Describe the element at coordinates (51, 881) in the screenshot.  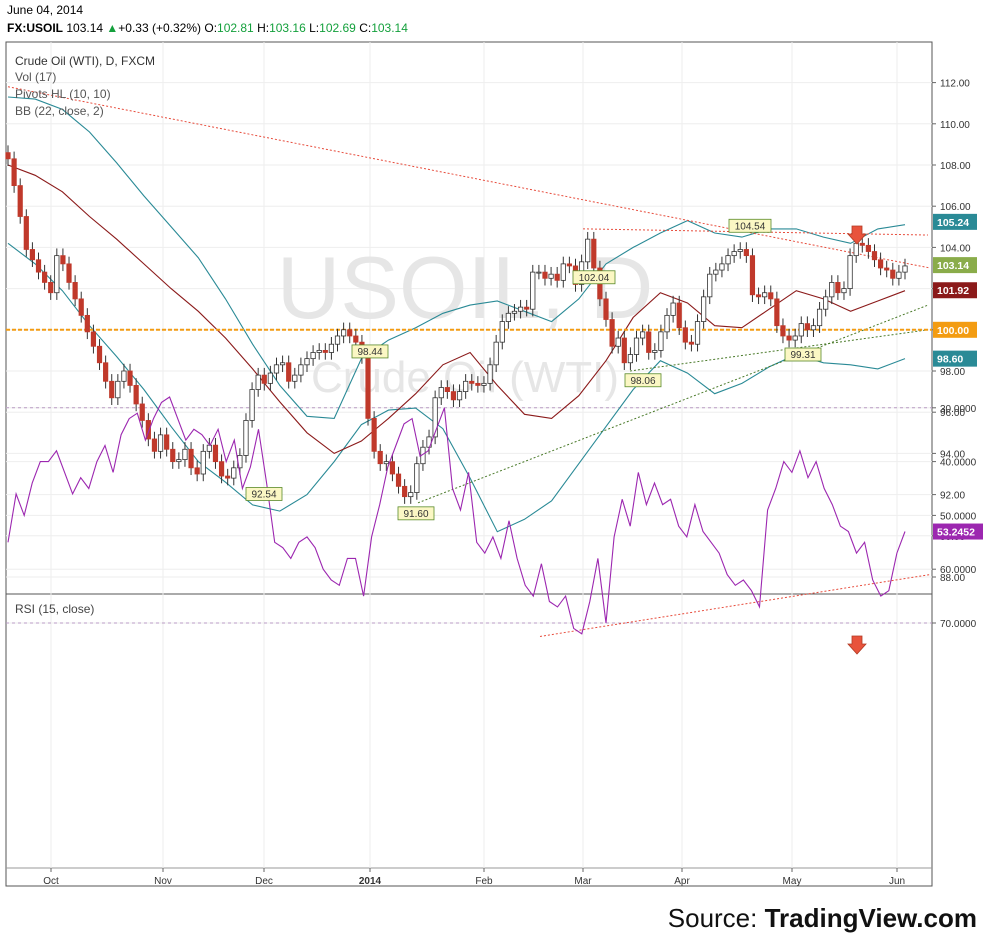
I see `time-tick-label: Oct` at that location.